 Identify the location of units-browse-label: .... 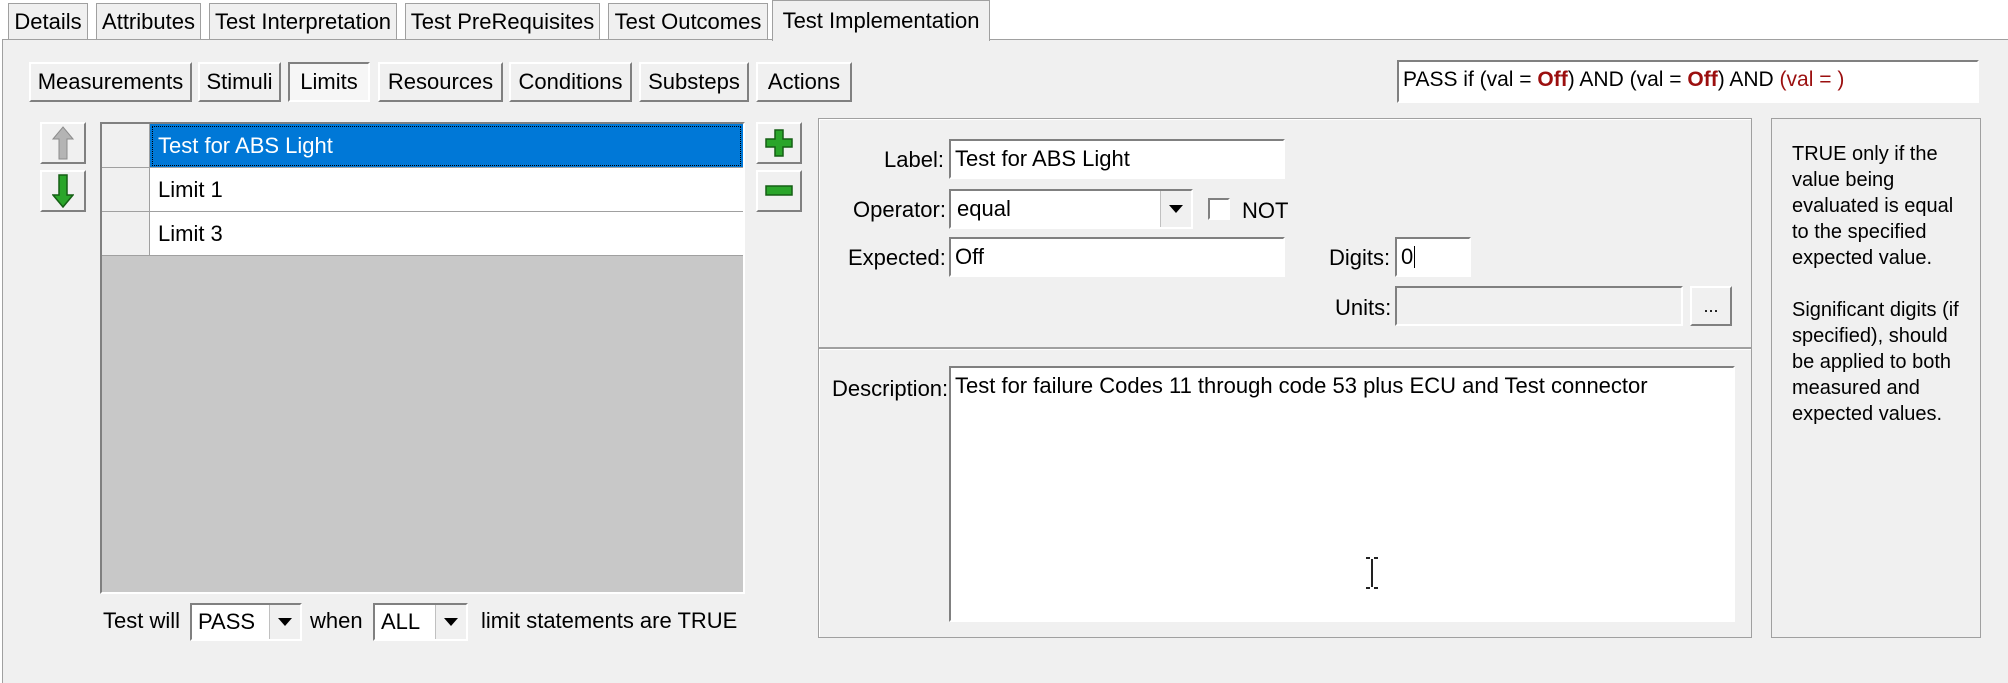
(1711, 305).